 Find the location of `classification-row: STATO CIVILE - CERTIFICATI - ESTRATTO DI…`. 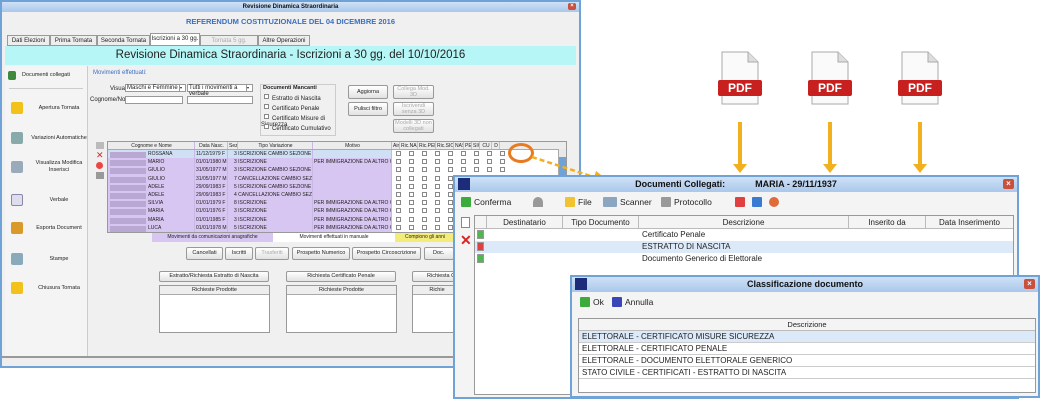

classification-row: STATO CIVILE - CERTIFICATI - ESTRATTO DI… is located at coordinates (807, 373).